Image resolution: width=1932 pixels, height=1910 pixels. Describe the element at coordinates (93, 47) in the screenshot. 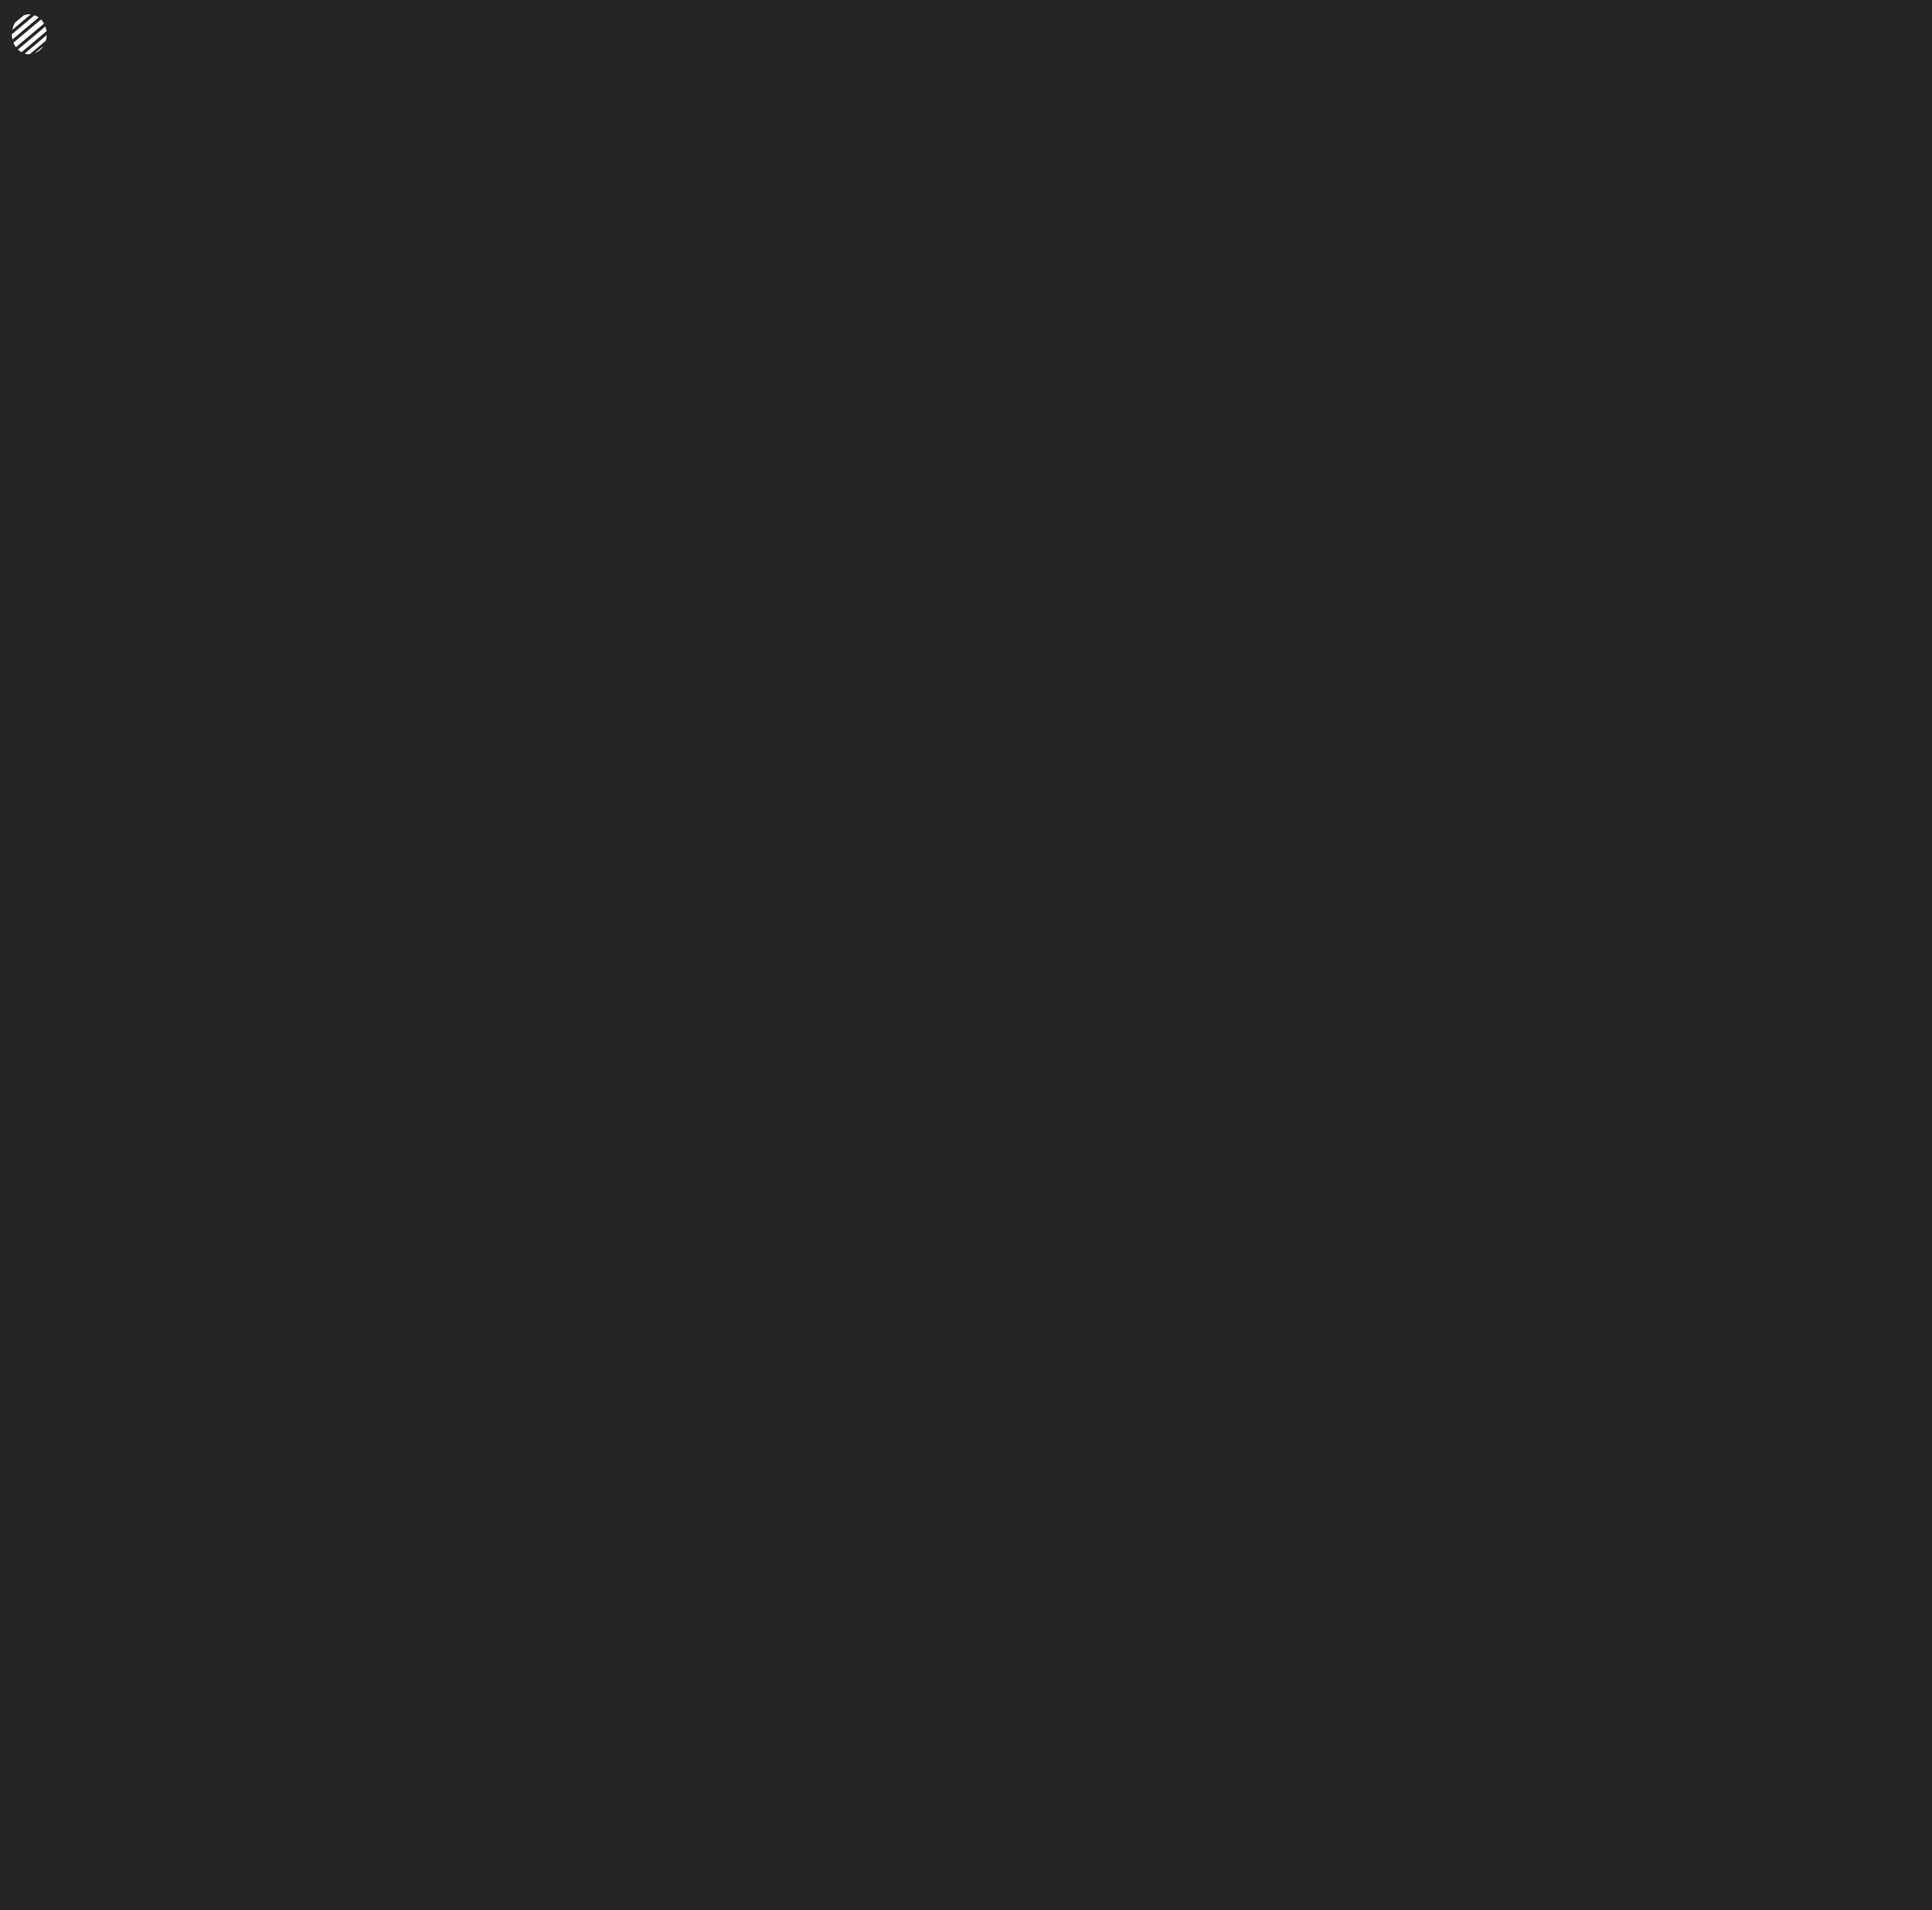

I see `spectrogram-canvas` at that location.